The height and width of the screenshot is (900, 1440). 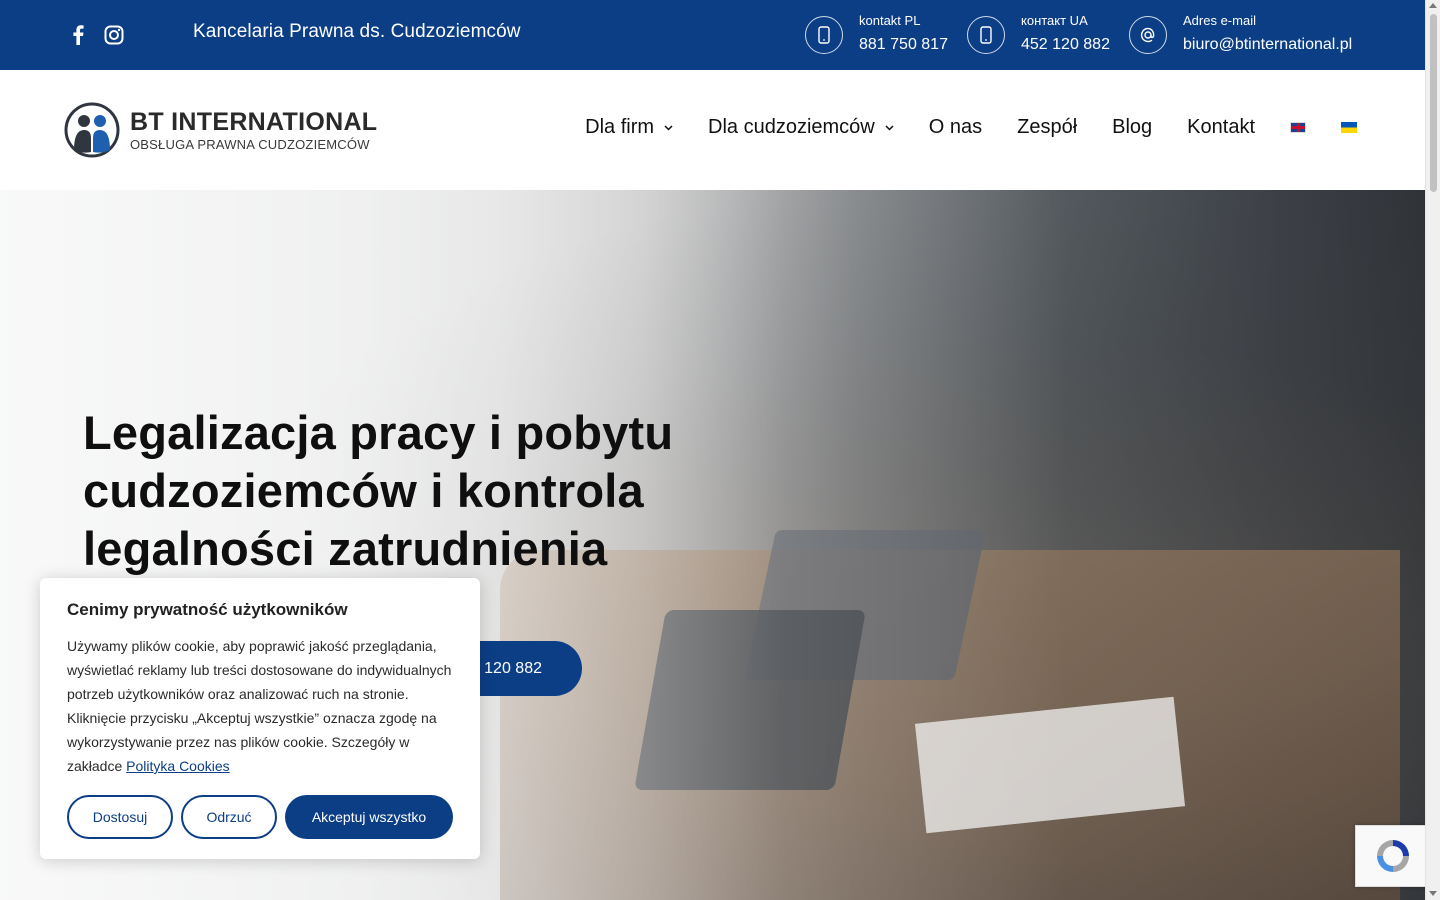 I want to click on nav-blog: Blog, so click(x=1132, y=127).